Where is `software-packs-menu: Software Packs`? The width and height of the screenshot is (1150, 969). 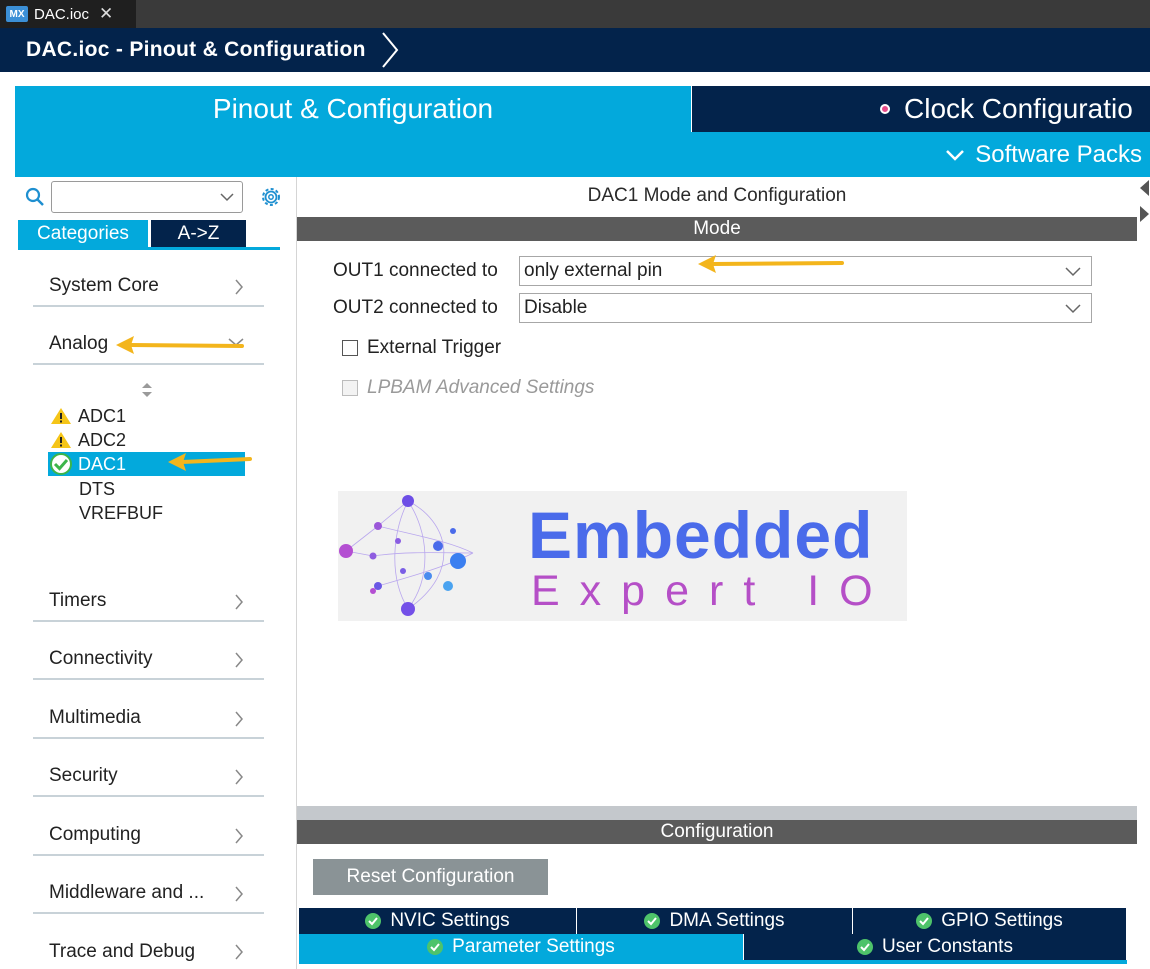
software-packs-menu: Software Packs is located at coordinates (1043, 154).